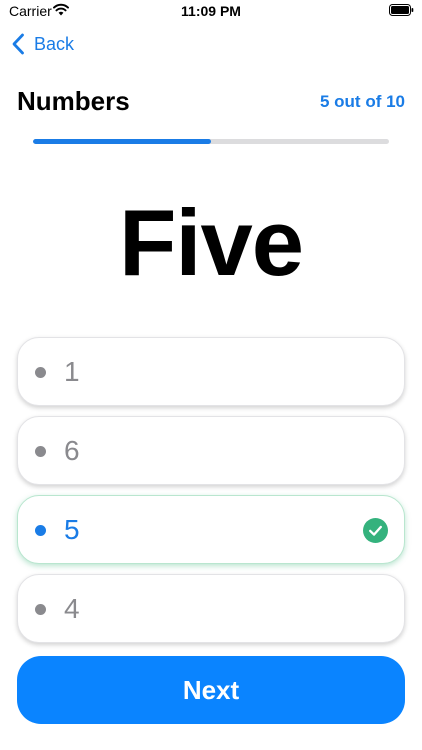 The width and height of the screenshot is (422, 750). I want to click on battery-icon, so click(401, 10).